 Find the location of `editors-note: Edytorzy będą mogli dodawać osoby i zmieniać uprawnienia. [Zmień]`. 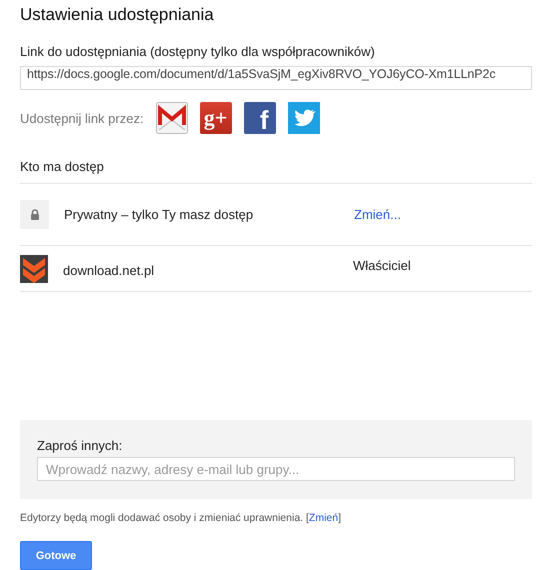

editors-note: Edytorzy będą mogli dodawać osoby i zmieniać uprawnienia. [Zmień] is located at coordinates (181, 518).